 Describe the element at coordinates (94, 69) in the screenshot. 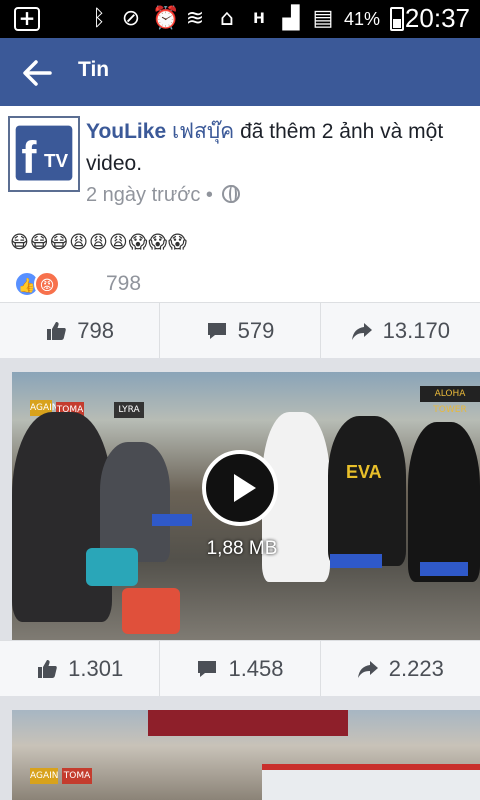

I see `page-title: Tin` at that location.